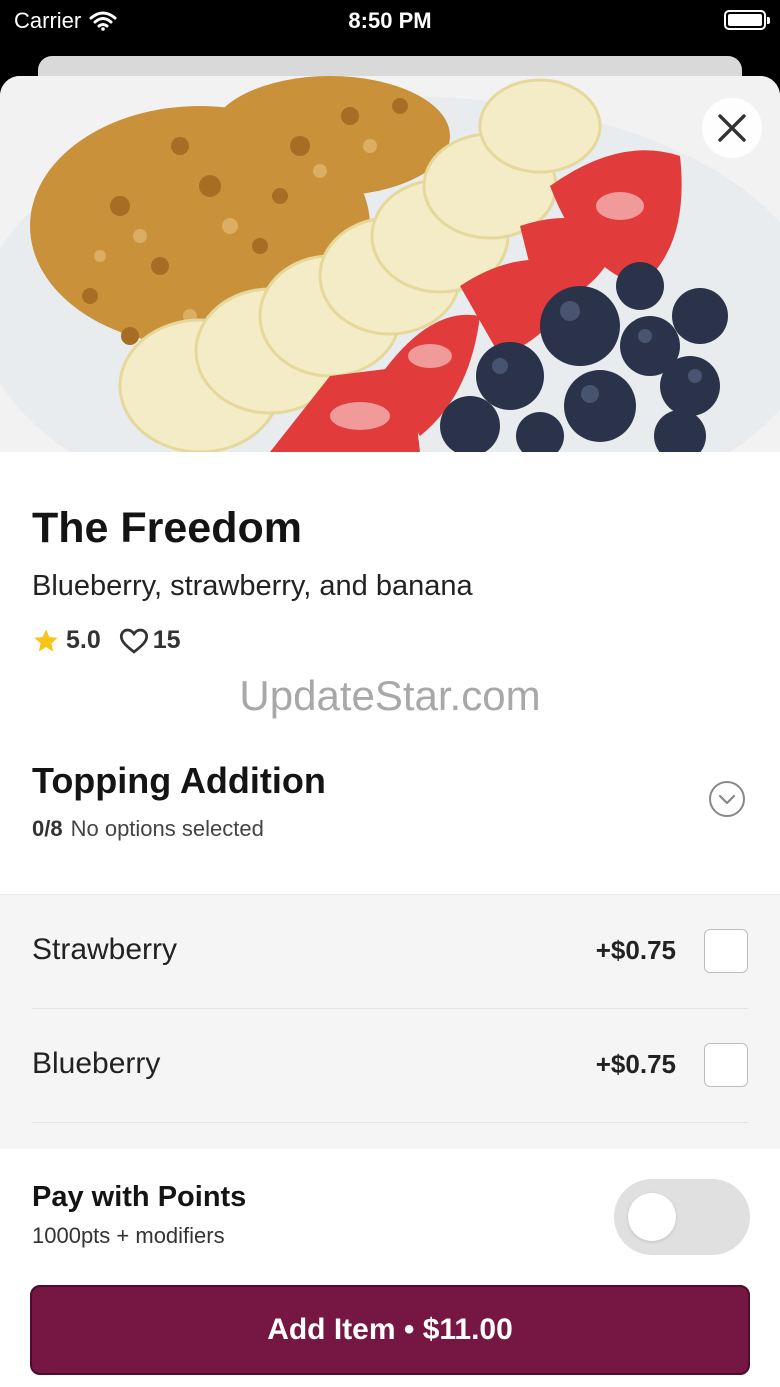  Describe the element at coordinates (390, 1066) in the screenshot. I see `option-row-blueberry: Blueberry +$0.75` at that location.